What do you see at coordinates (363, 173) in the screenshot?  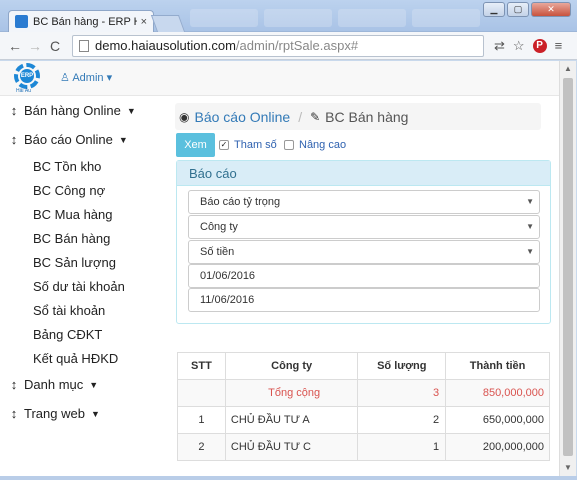 I see `report-panel-title: Báo cáo` at bounding box center [363, 173].